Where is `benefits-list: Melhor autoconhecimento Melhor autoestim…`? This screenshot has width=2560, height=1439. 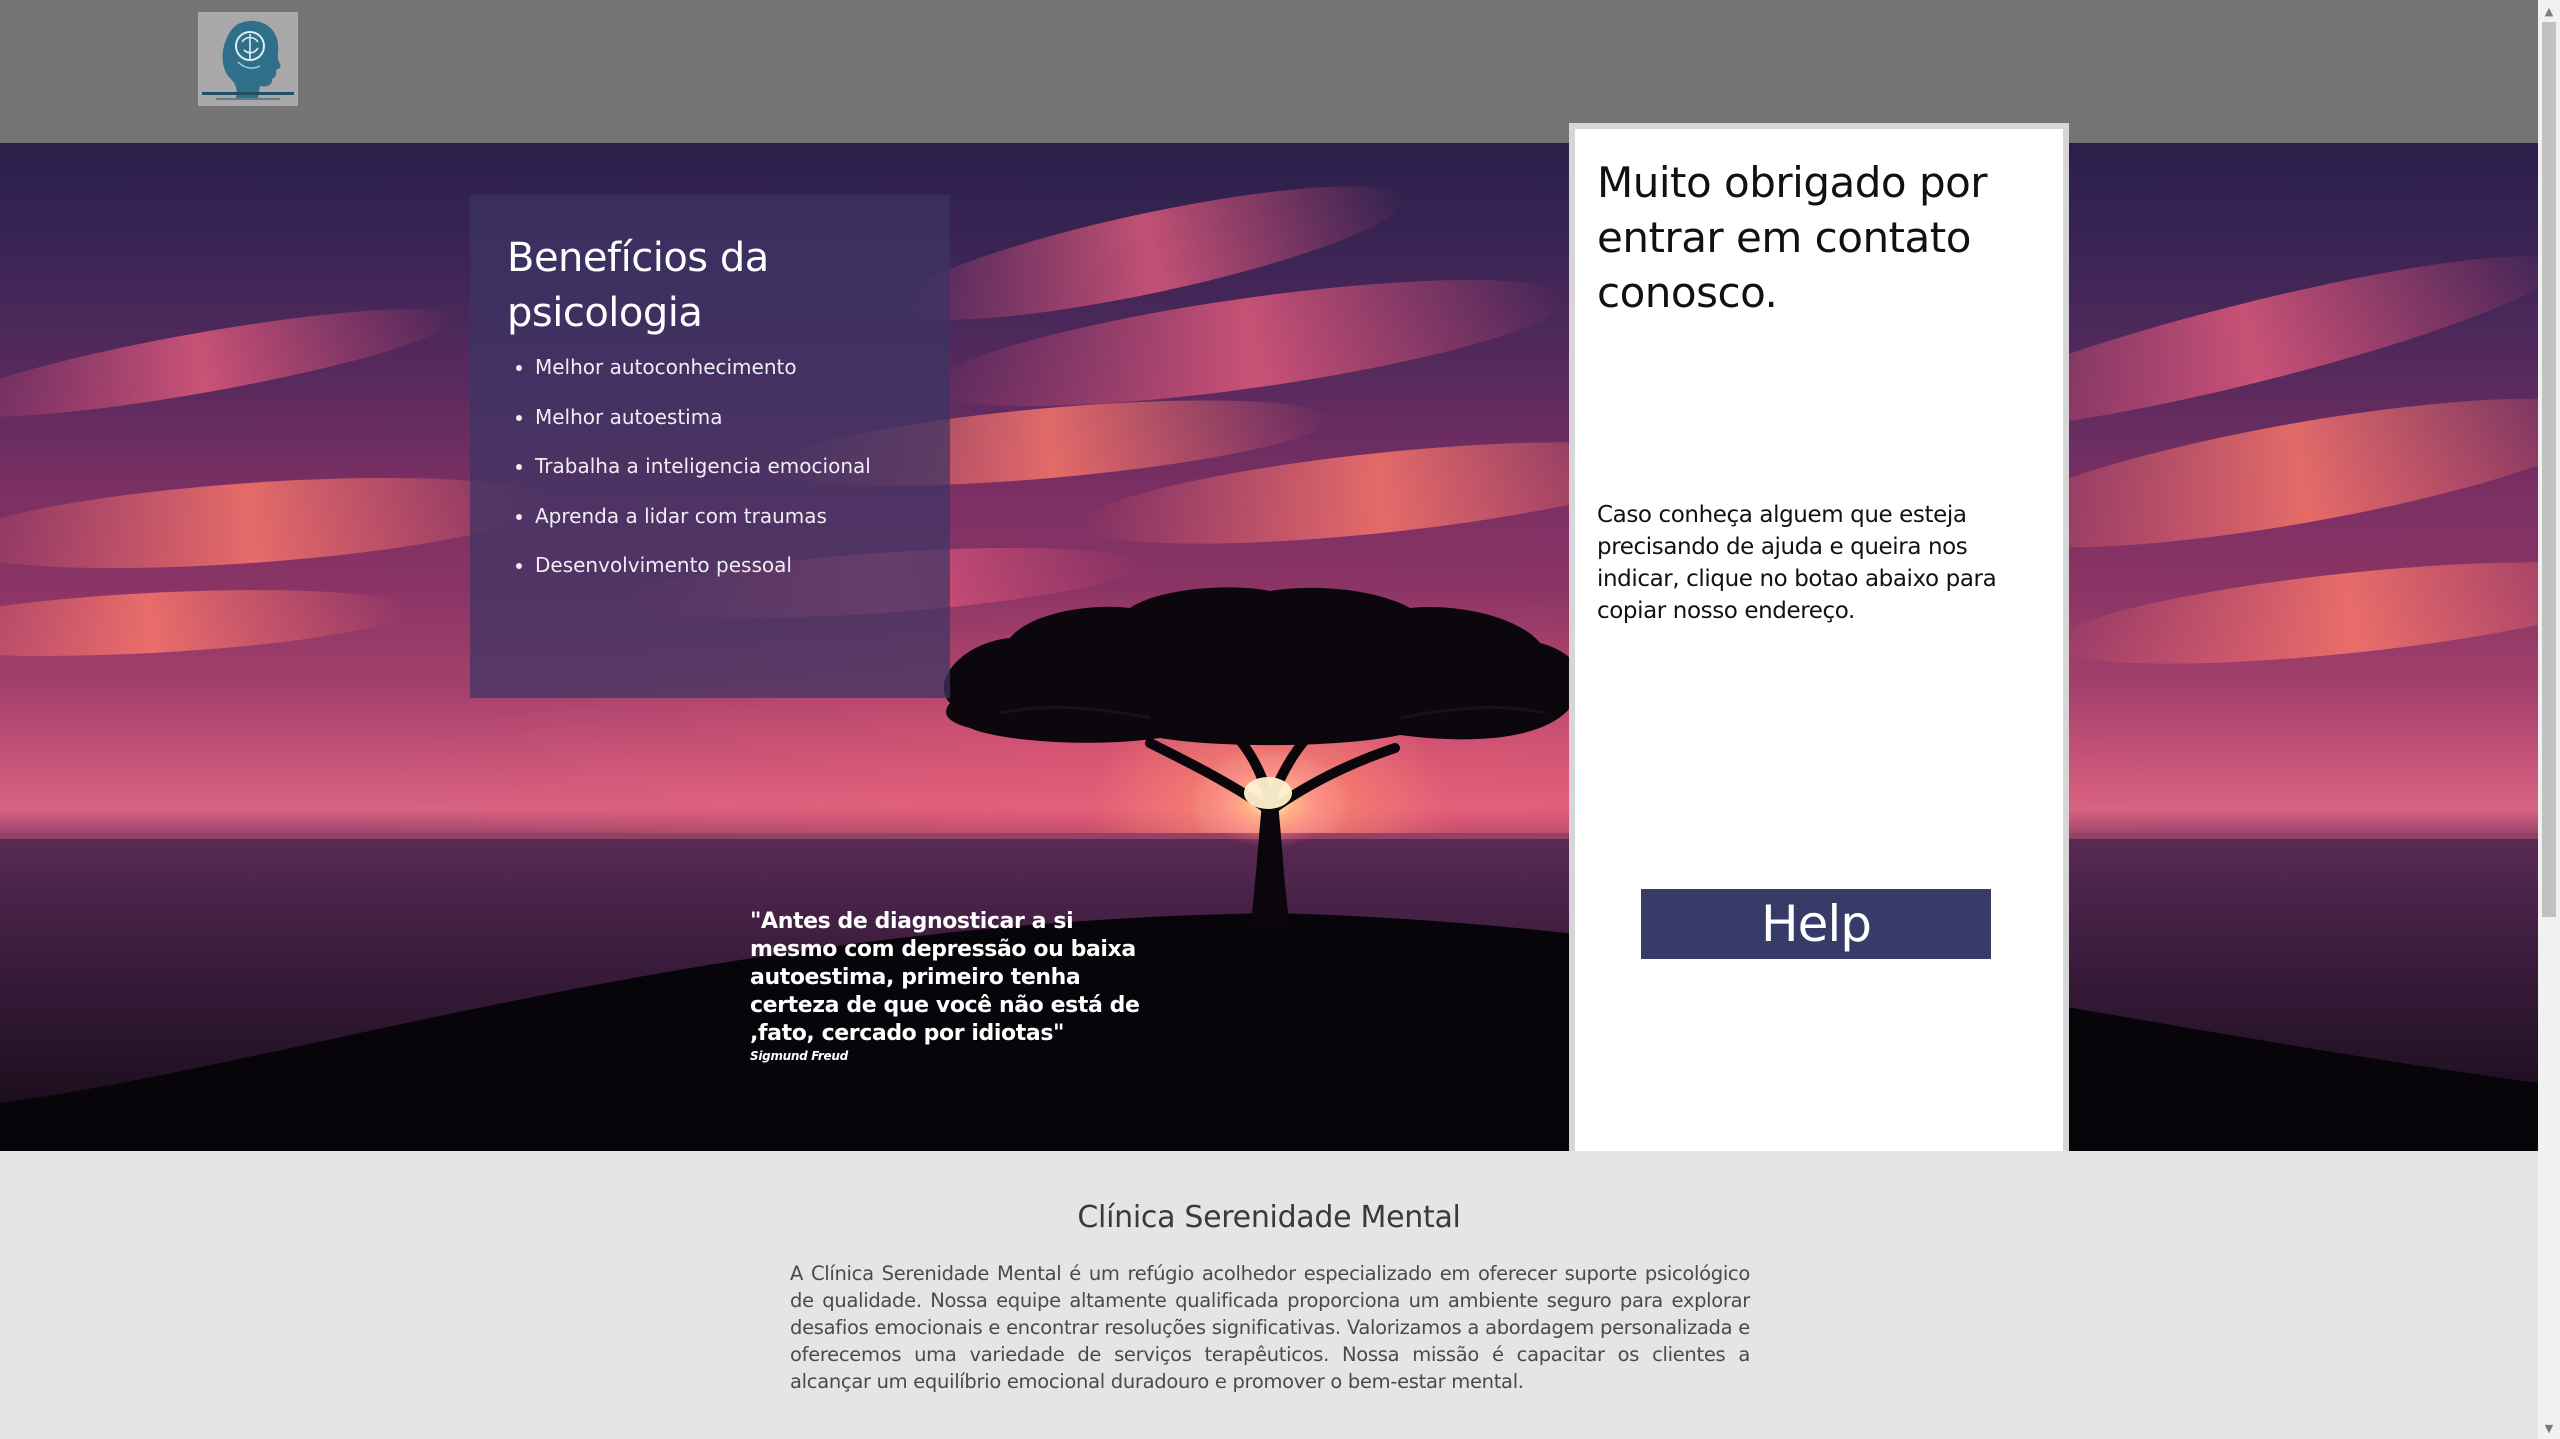
benefits-list: Melhor autoconhecimento Melhor autoestim… is located at coordinates (710, 466).